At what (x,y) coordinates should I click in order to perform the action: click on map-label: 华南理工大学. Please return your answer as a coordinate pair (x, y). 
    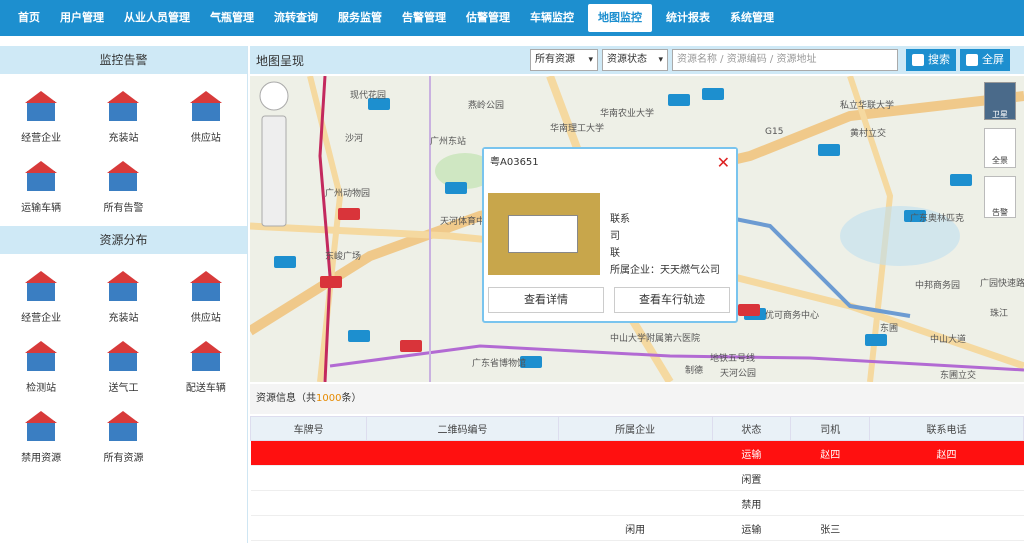
    Looking at the image, I should click on (577, 128).